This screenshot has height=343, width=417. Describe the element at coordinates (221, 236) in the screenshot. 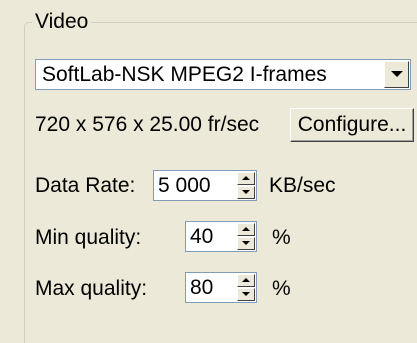

I see `min-quality-input: 40` at that location.